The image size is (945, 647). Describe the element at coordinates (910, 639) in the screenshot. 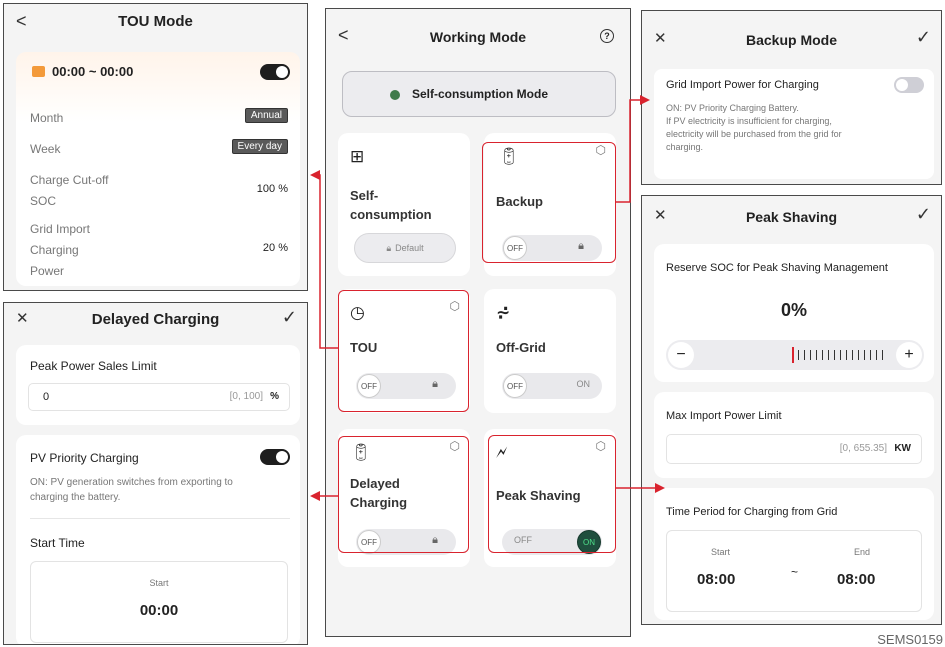

I see `figure-code: SEMS0159` at that location.